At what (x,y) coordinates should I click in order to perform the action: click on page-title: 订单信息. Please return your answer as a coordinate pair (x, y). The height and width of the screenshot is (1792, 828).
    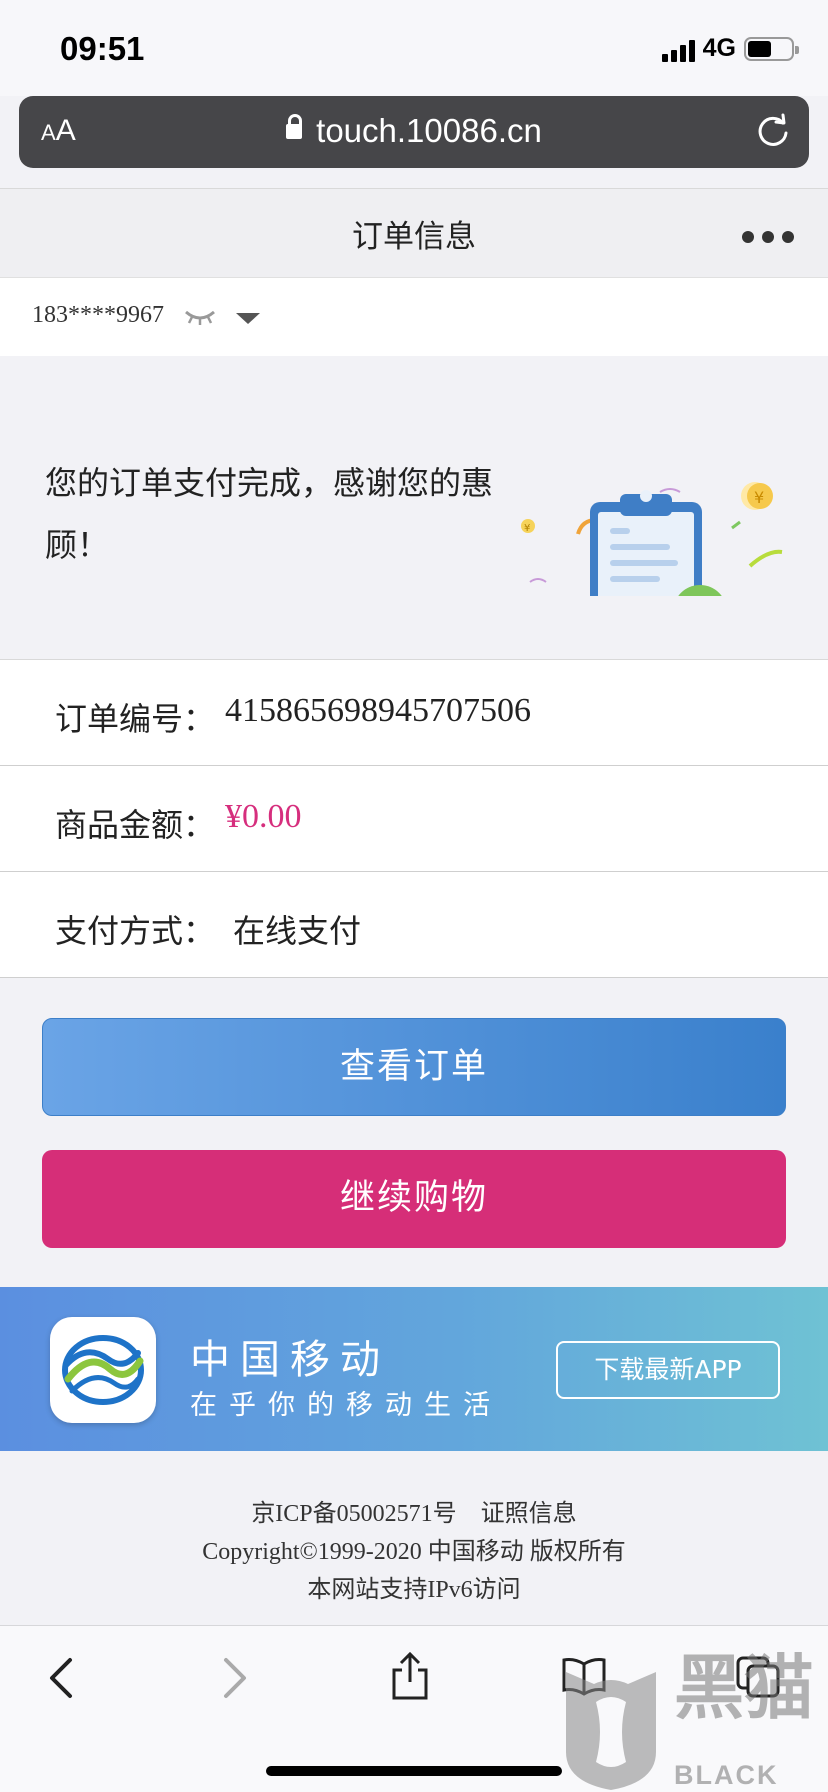
    Looking at the image, I should click on (414, 237).